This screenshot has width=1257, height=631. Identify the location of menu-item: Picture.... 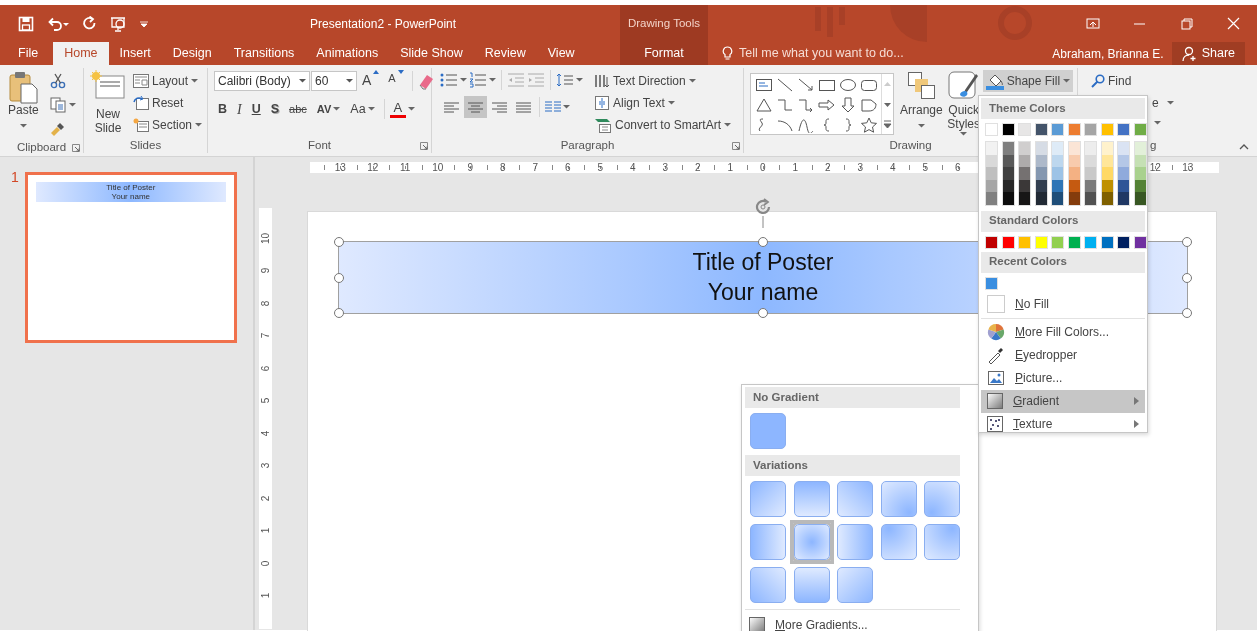
(1063, 378).